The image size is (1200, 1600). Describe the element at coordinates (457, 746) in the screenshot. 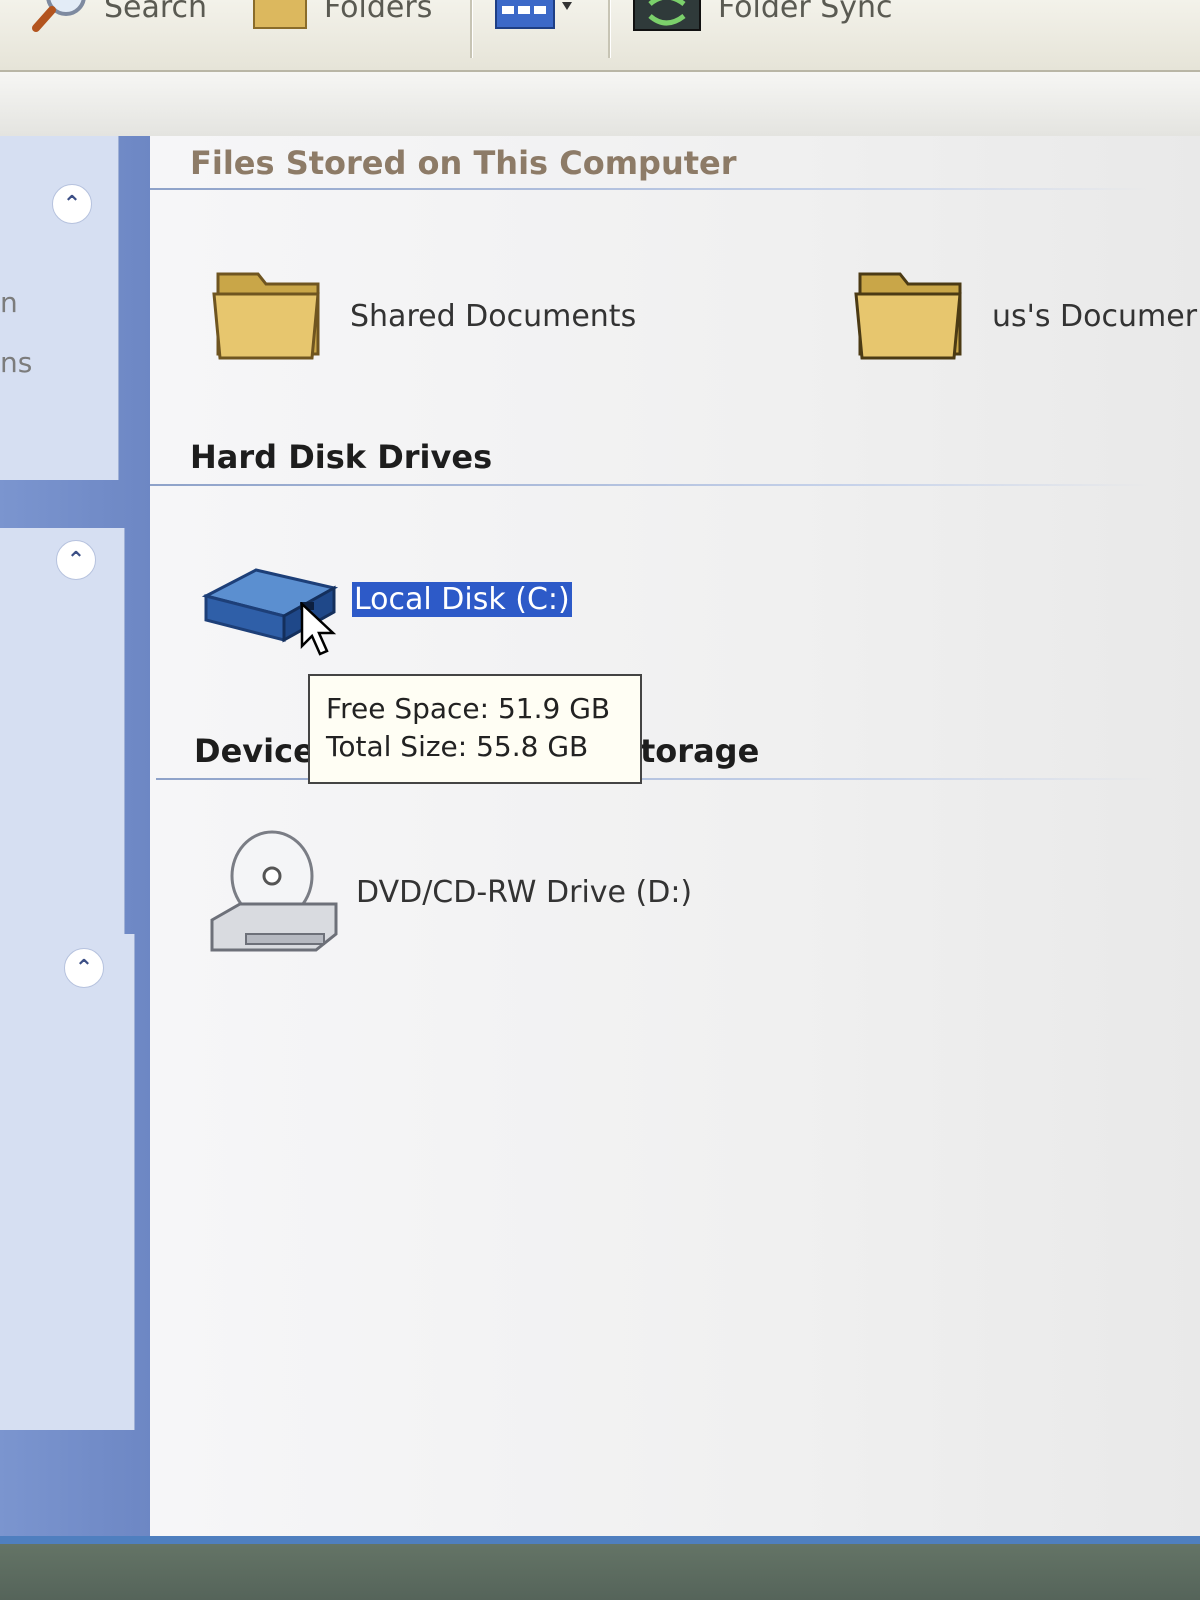

I see `tooltip-total-size: Total Size: 55.8 GB` at that location.